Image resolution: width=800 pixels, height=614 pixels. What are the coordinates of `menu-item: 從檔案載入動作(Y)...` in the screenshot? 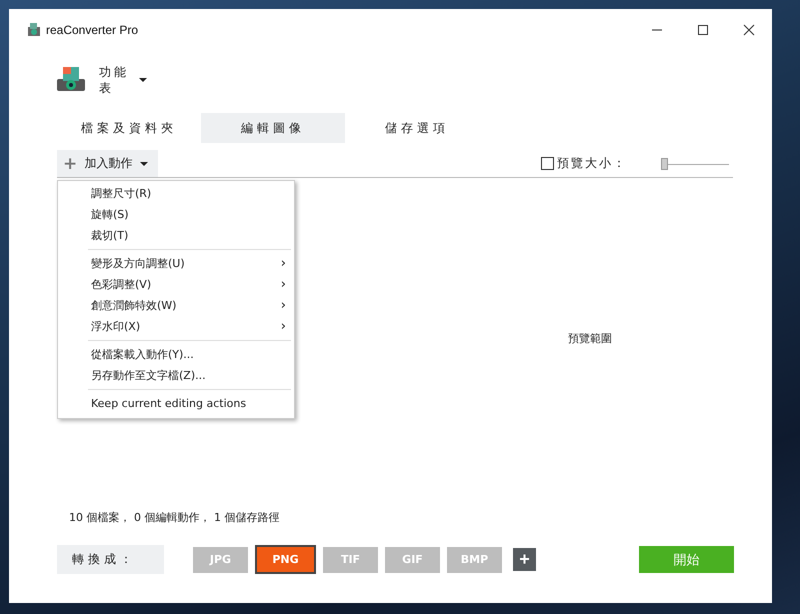 It's located at (176, 354).